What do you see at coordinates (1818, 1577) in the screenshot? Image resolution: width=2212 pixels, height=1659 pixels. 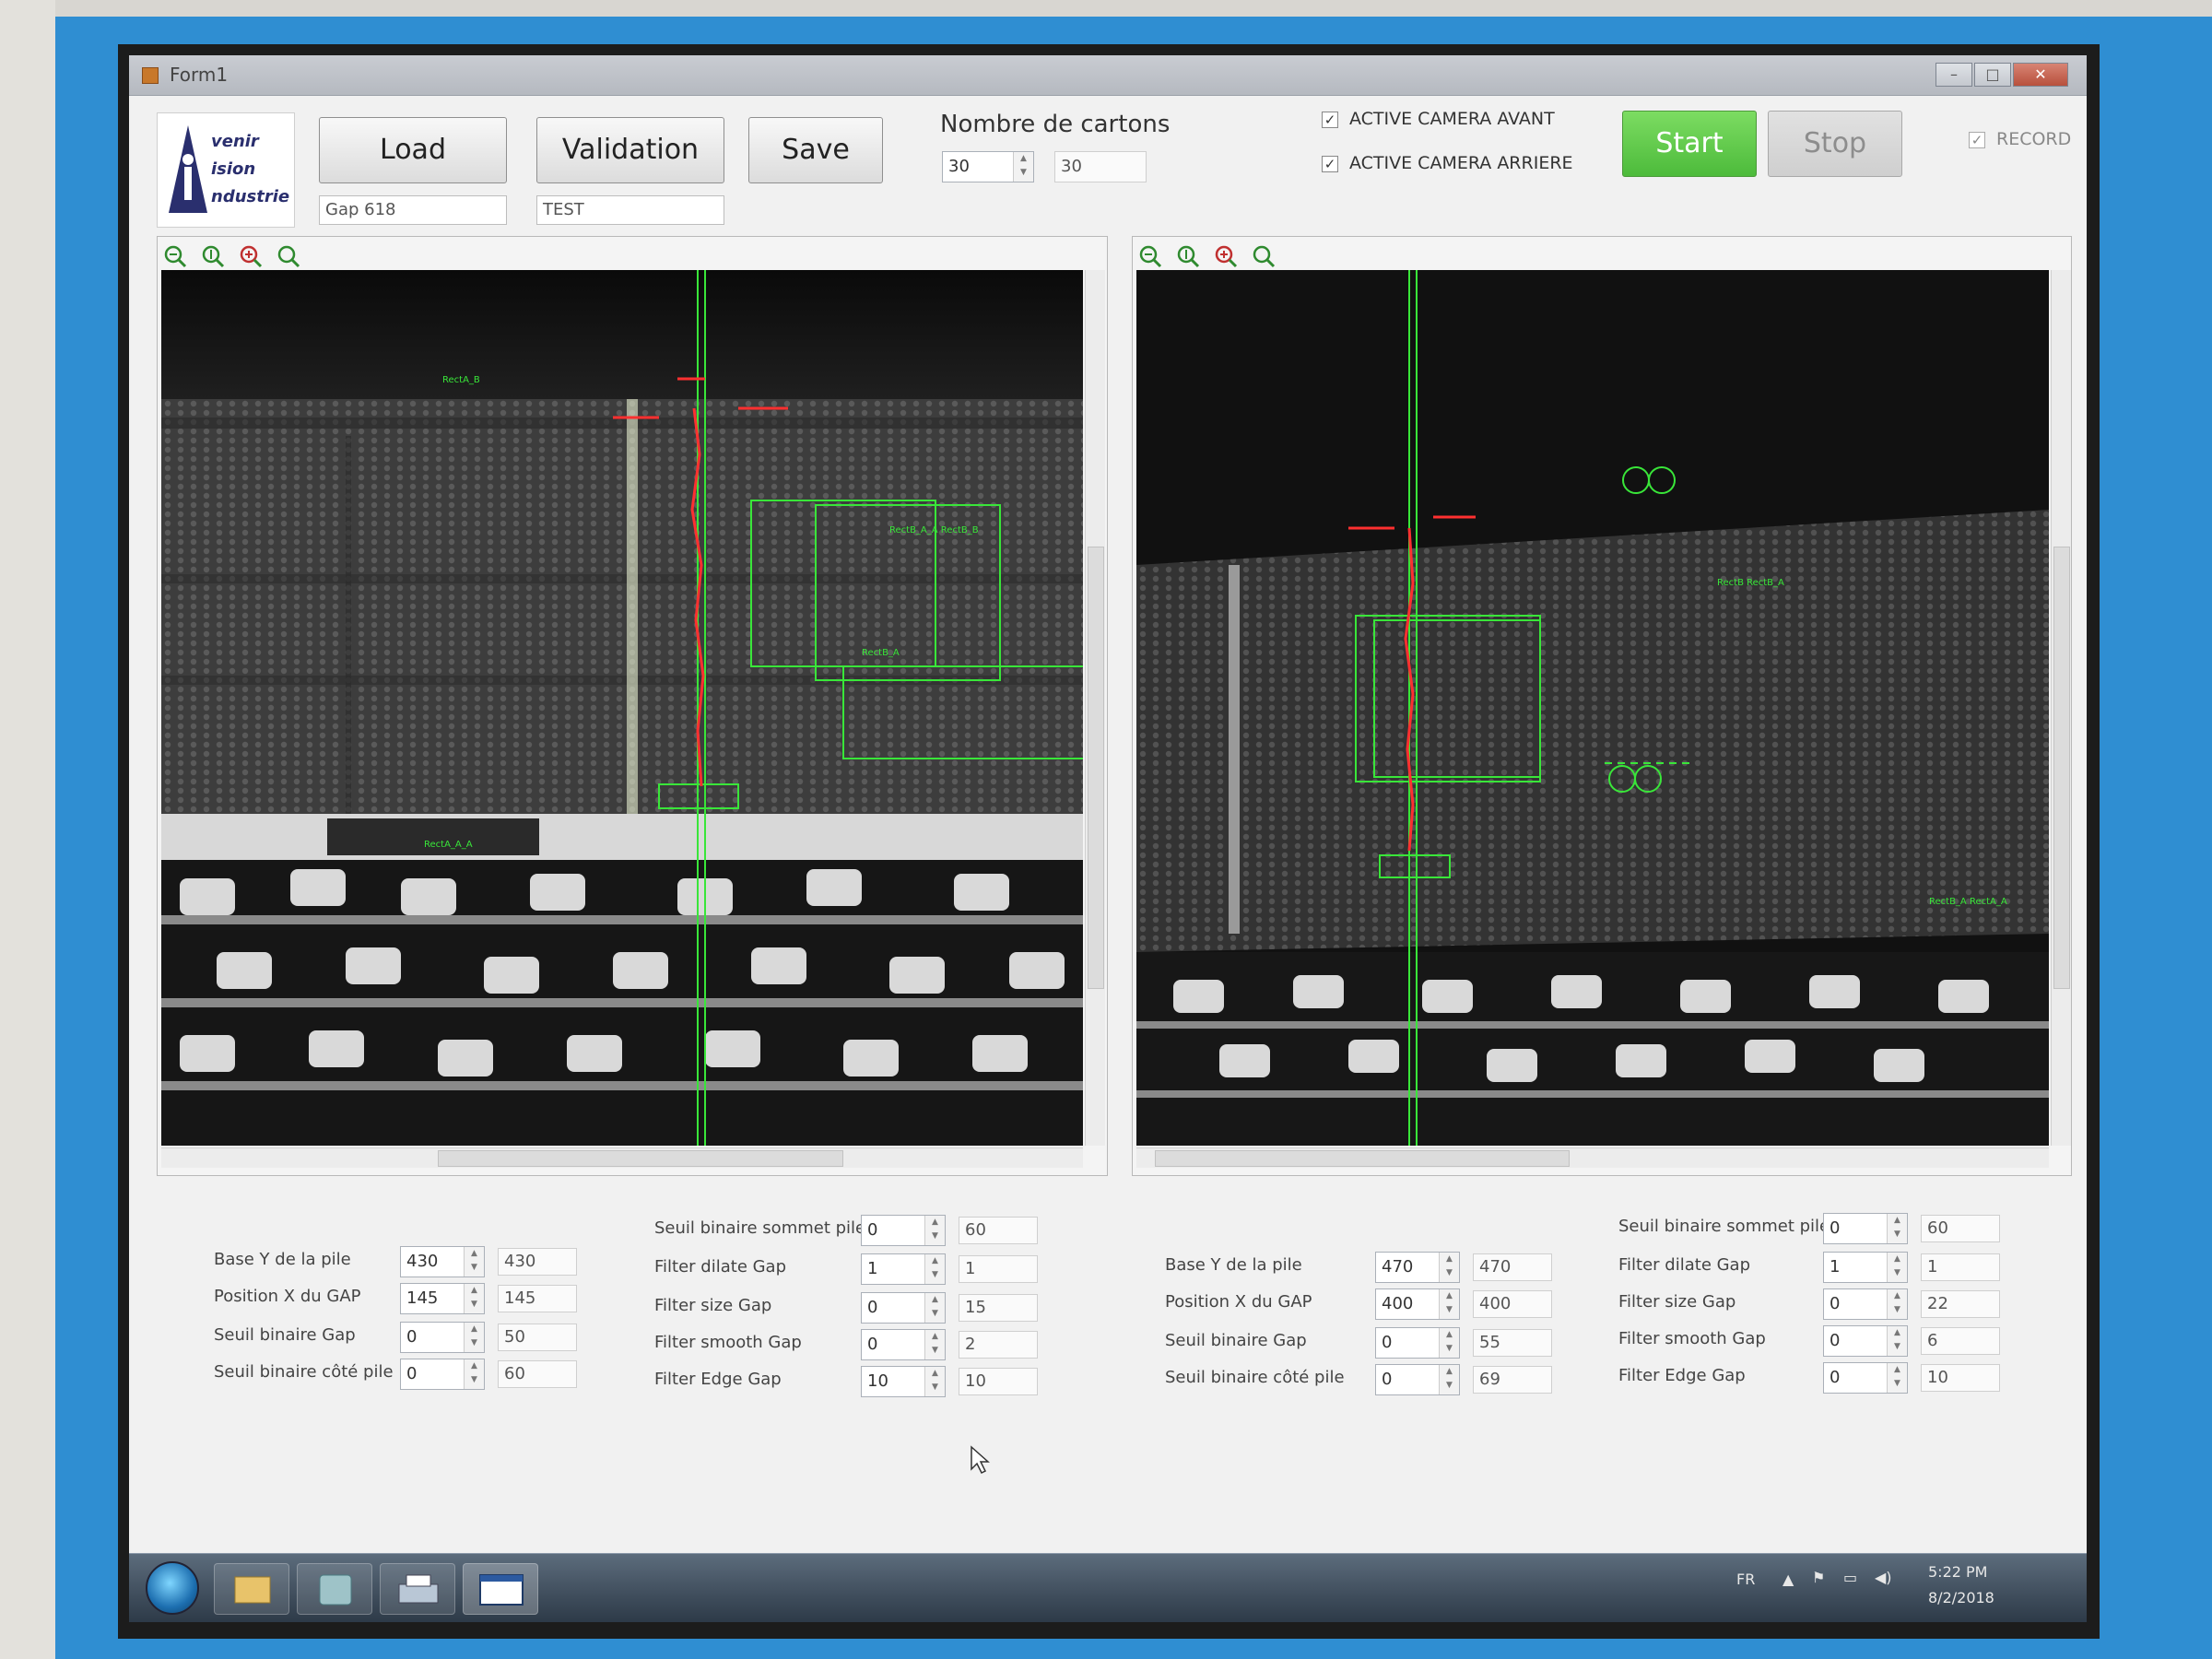 I see `action-center-flag-icon: ⚑` at bounding box center [1818, 1577].